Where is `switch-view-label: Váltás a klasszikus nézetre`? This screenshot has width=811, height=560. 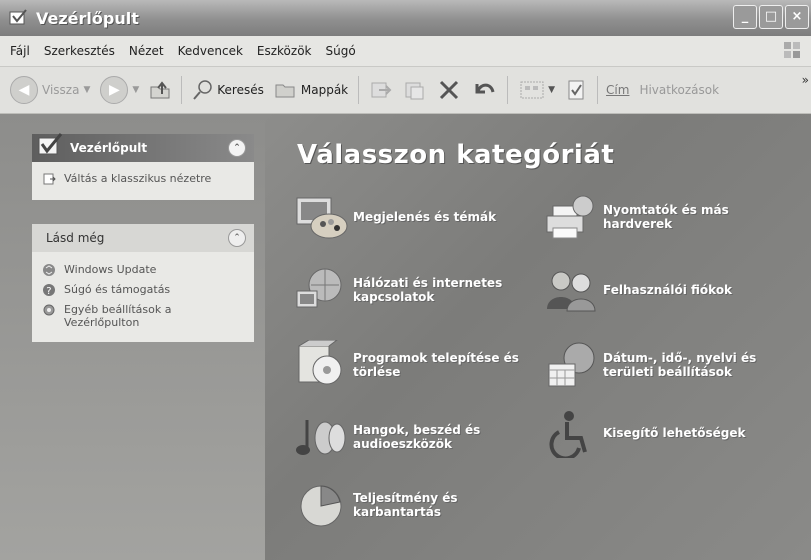
switch-view-label: Váltás a klasszikus nézetre is located at coordinates (138, 178).